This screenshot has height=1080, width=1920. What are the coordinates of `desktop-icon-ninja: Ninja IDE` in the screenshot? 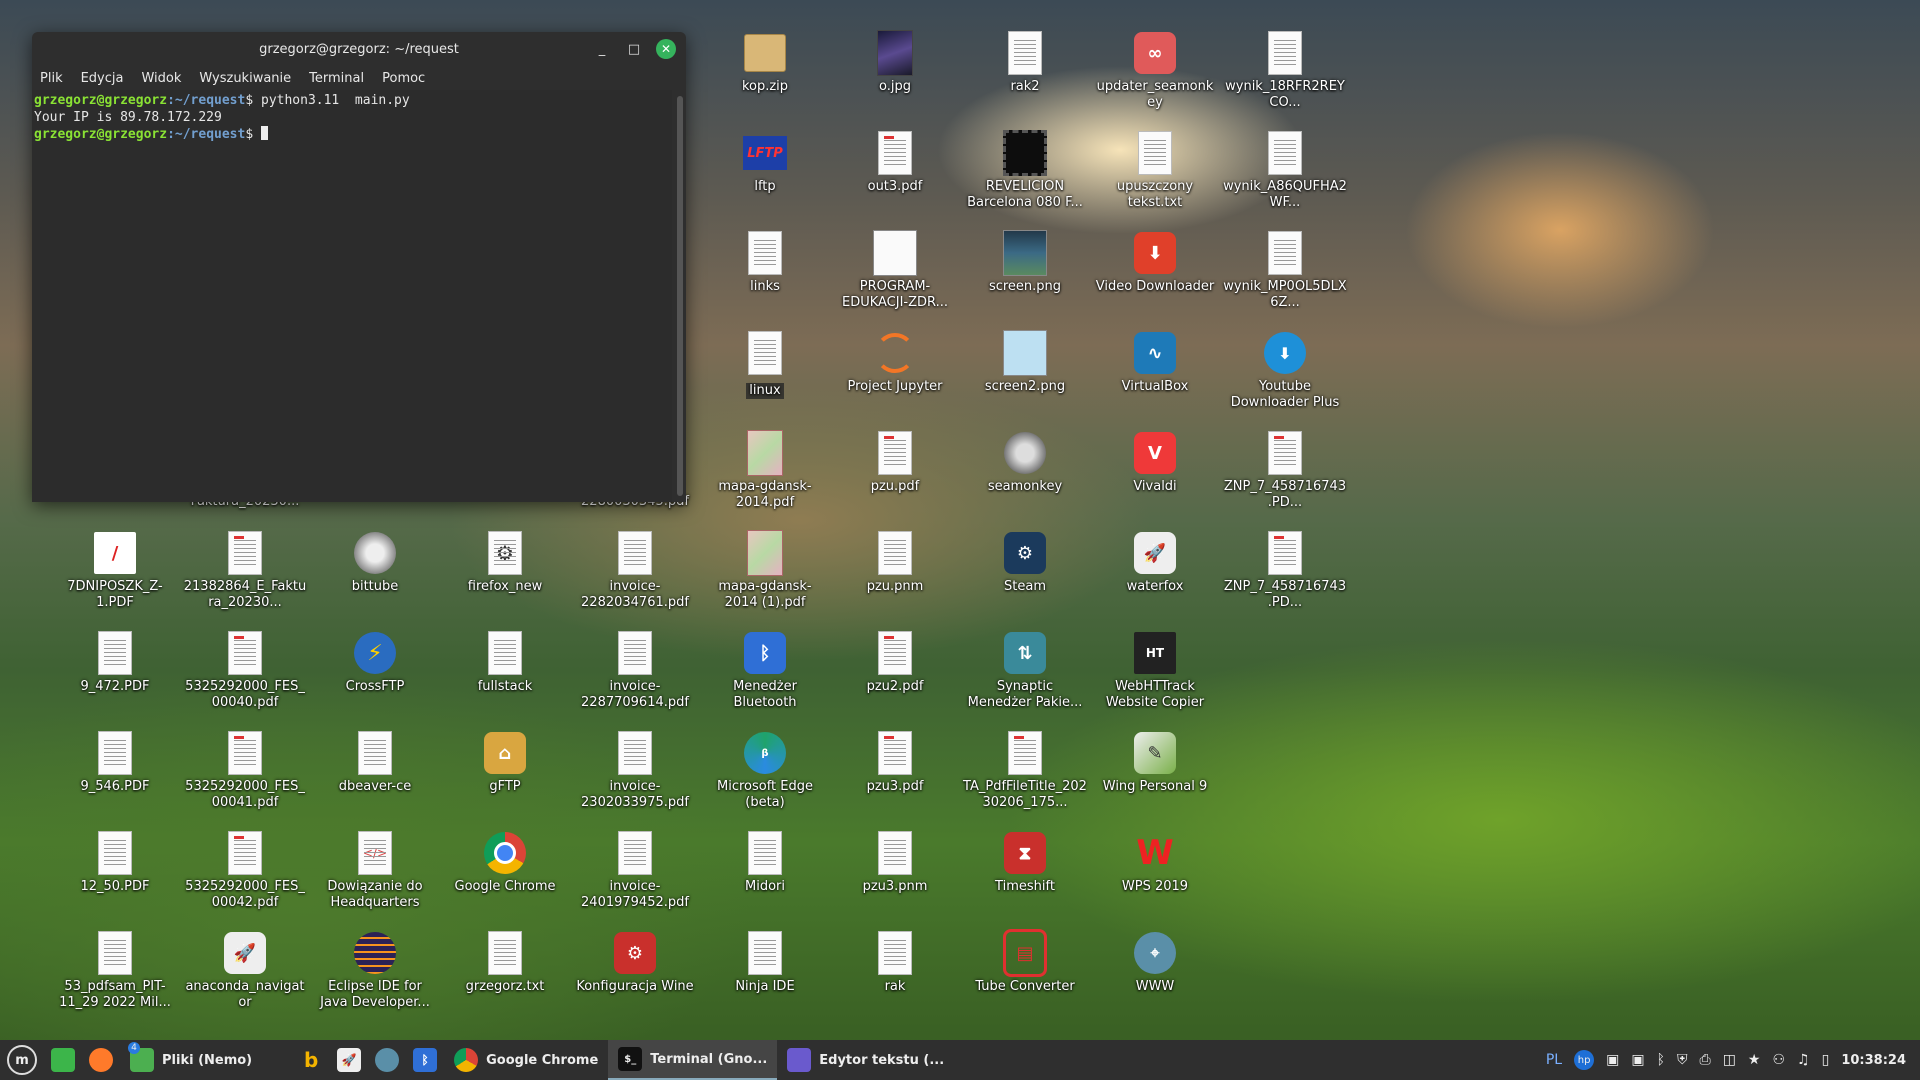 It's located at (765, 962).